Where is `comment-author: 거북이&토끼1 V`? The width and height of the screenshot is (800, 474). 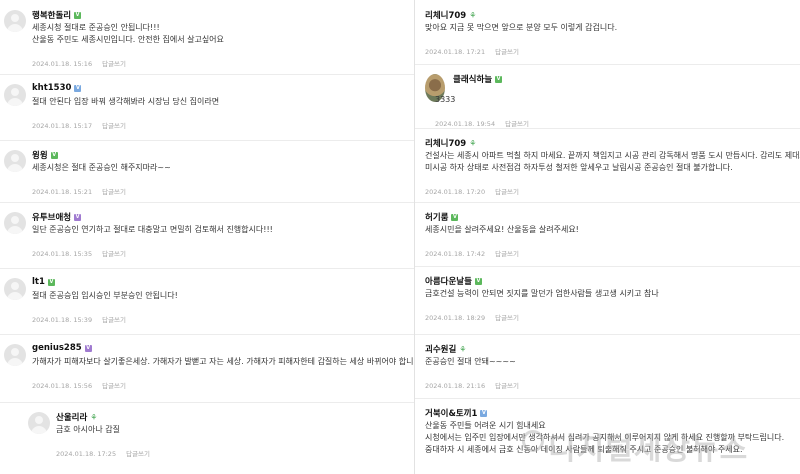
comment-author: 거북이&토끼1 V is located at coordinates (456, 413).